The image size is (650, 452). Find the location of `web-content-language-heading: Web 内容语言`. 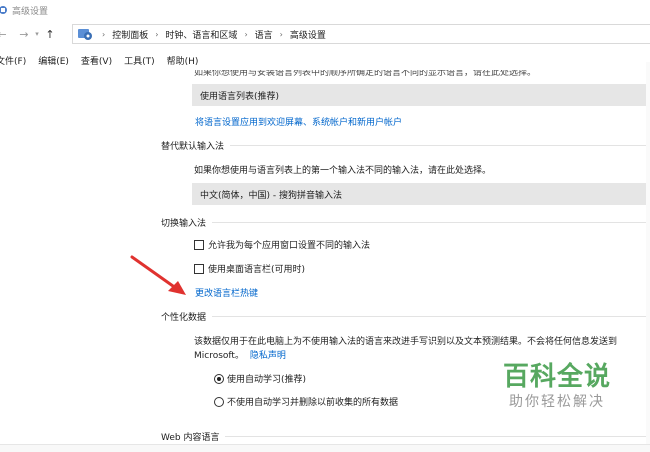

web-content-language-heading: Web 内容语言 is located at coordinates (405, 436).